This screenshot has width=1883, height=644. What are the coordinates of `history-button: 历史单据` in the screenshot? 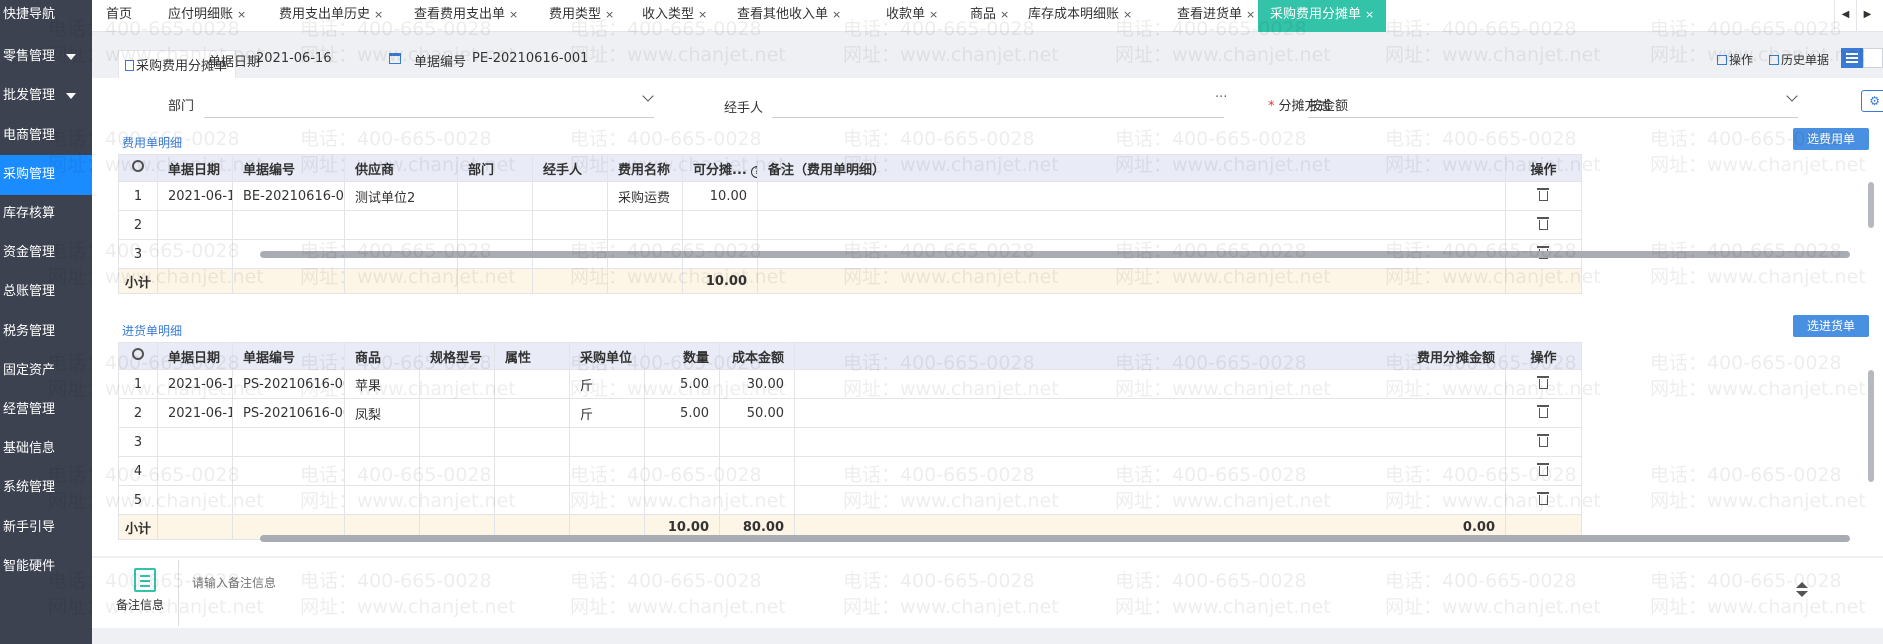 It's located at (1799, 59).